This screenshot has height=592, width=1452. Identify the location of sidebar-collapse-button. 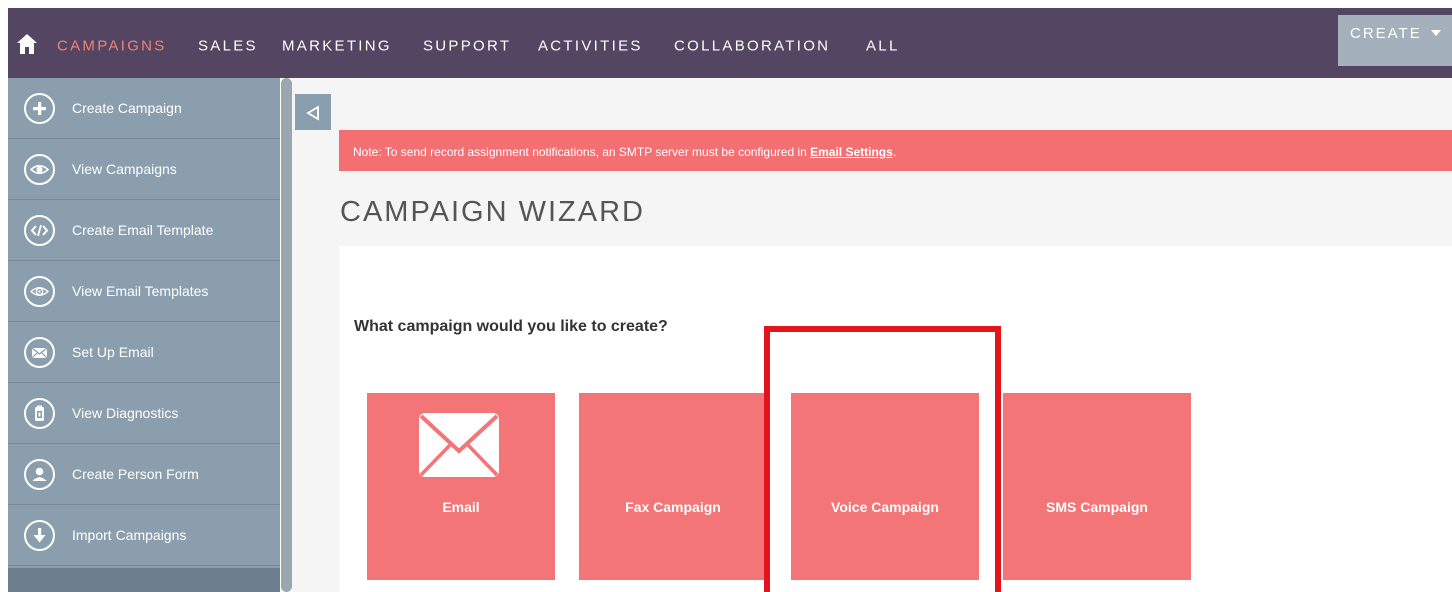
(313, 112).